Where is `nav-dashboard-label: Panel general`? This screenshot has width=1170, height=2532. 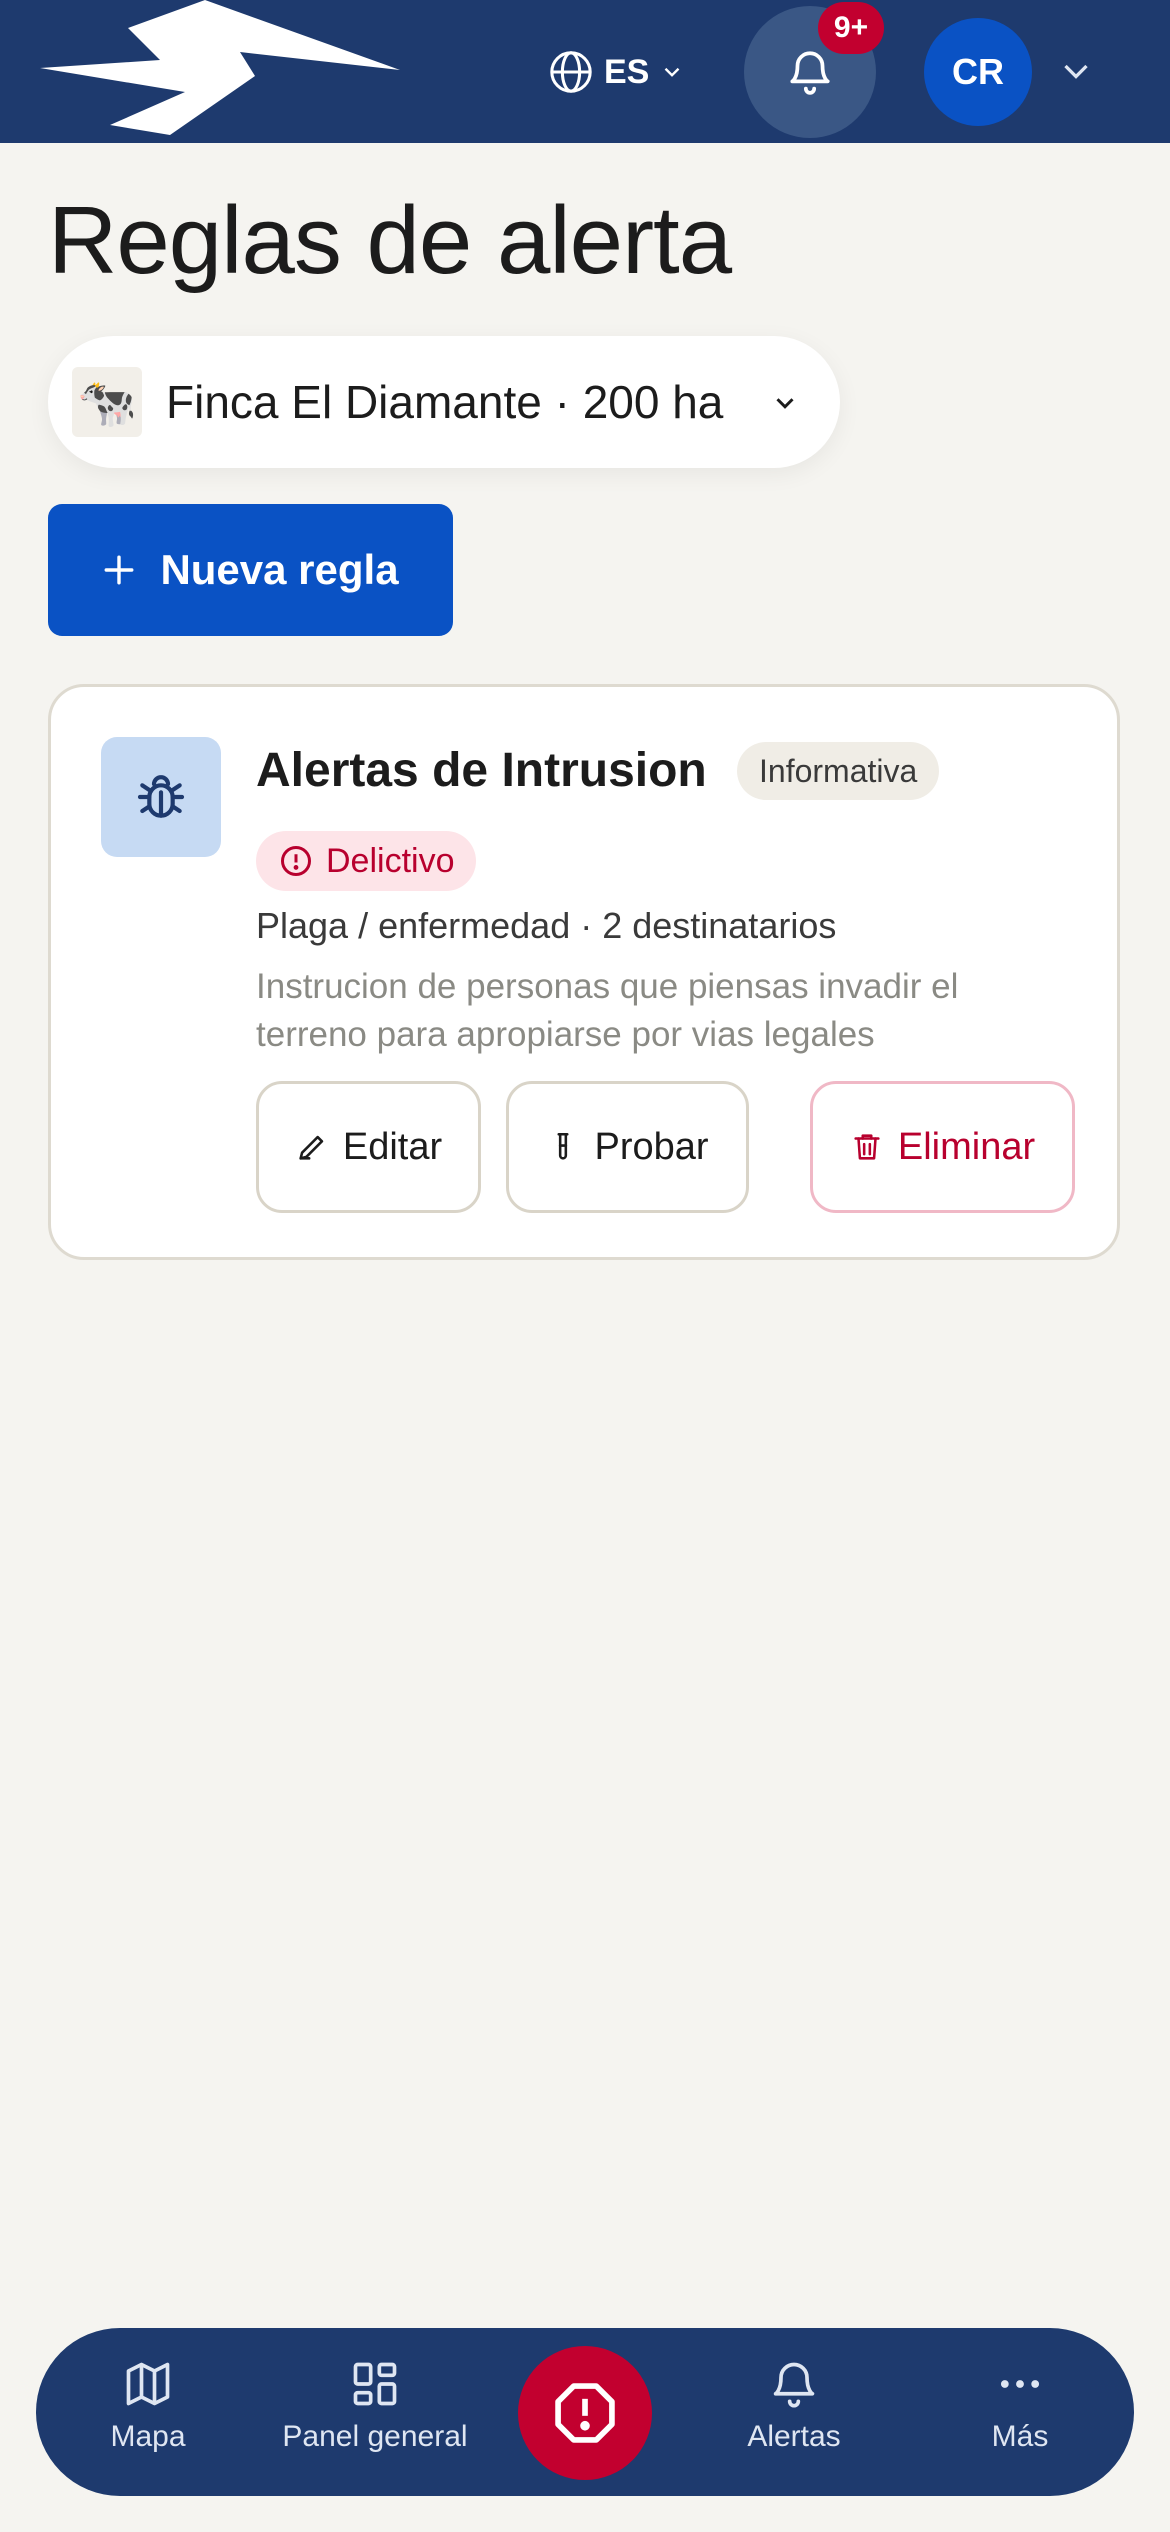 nav-dashboard-label: Panel general is located at coordinates (375, 2436).